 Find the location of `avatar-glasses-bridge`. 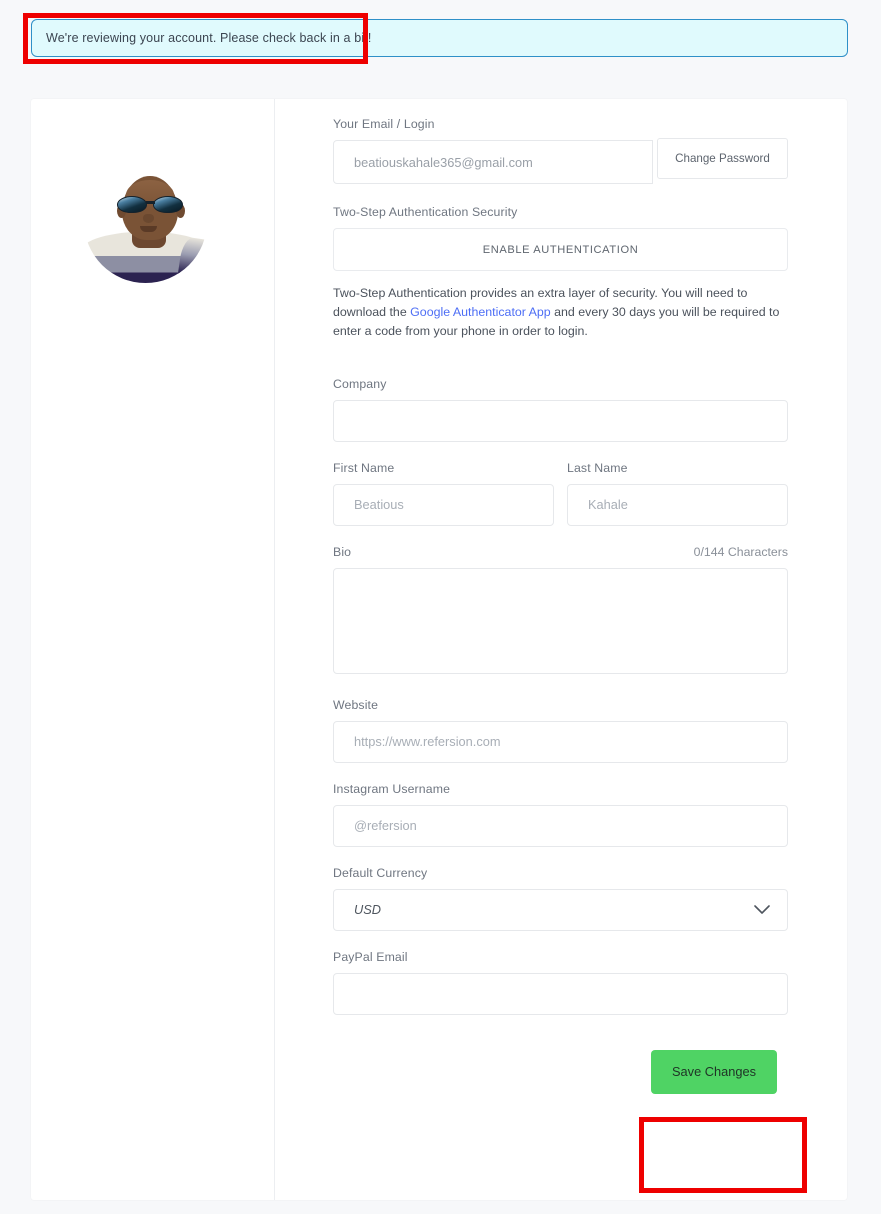

avatar-glasses-bridge is located at coordinates (150, 202).